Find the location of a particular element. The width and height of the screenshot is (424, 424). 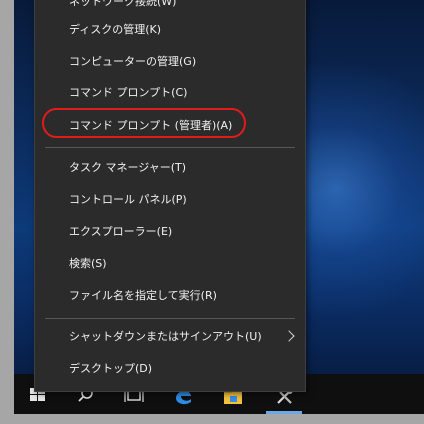

menu-item-disk-management: ディスクの管理(K) is located at coordinates (170, 30).